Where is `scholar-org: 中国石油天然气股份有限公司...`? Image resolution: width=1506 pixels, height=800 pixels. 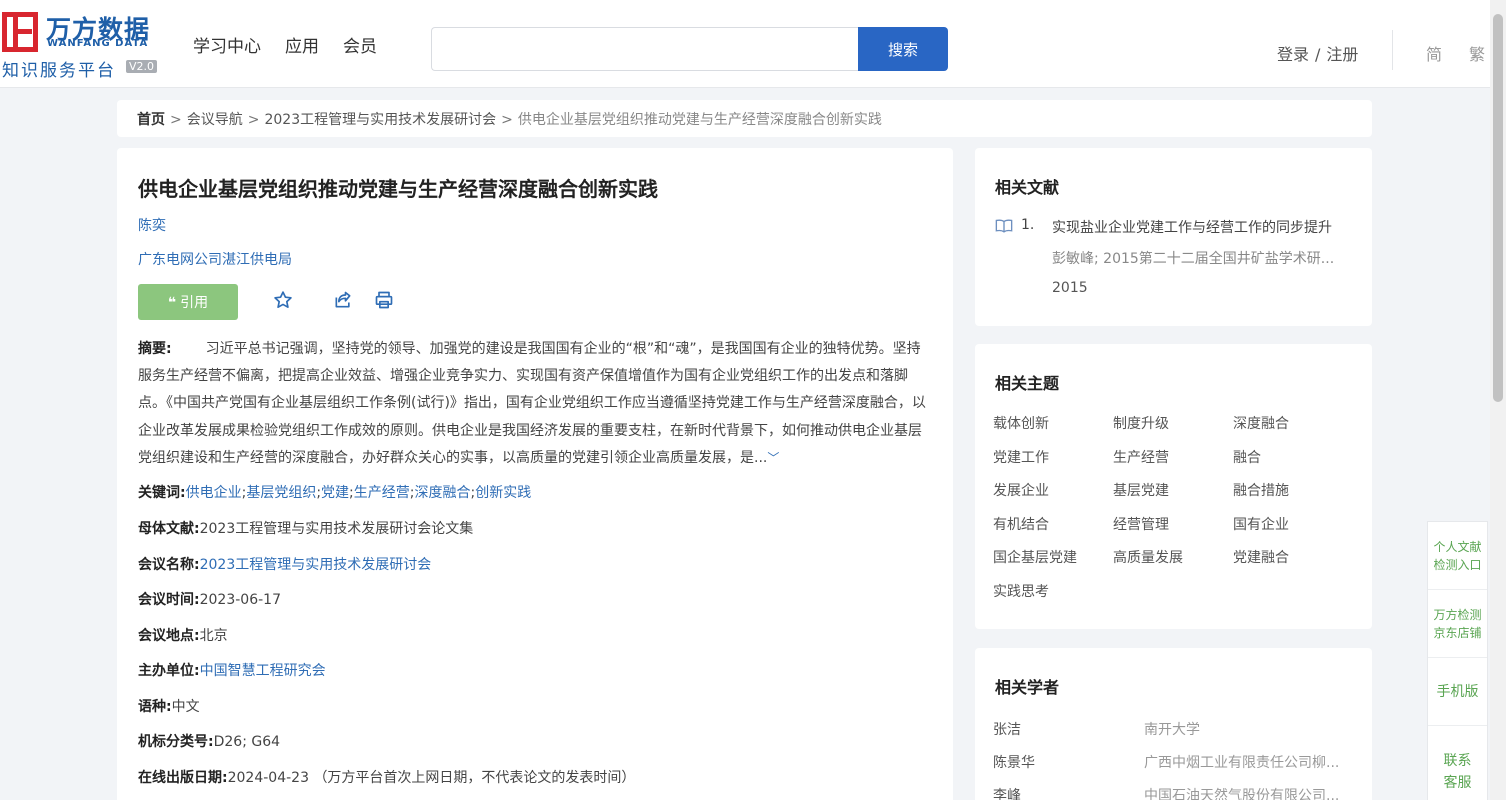 scholar-org: 中国石油天然气股份有限公司... is located at coordinates (1242, 794).